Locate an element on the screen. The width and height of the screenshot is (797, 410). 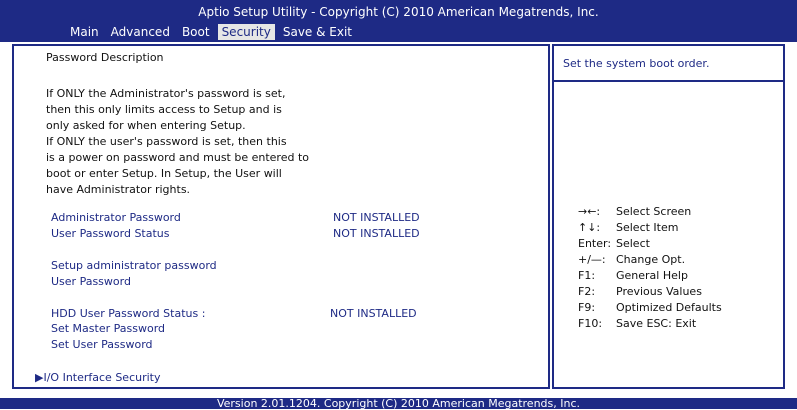
key-label: F2: is located at coordinates (587, 291).